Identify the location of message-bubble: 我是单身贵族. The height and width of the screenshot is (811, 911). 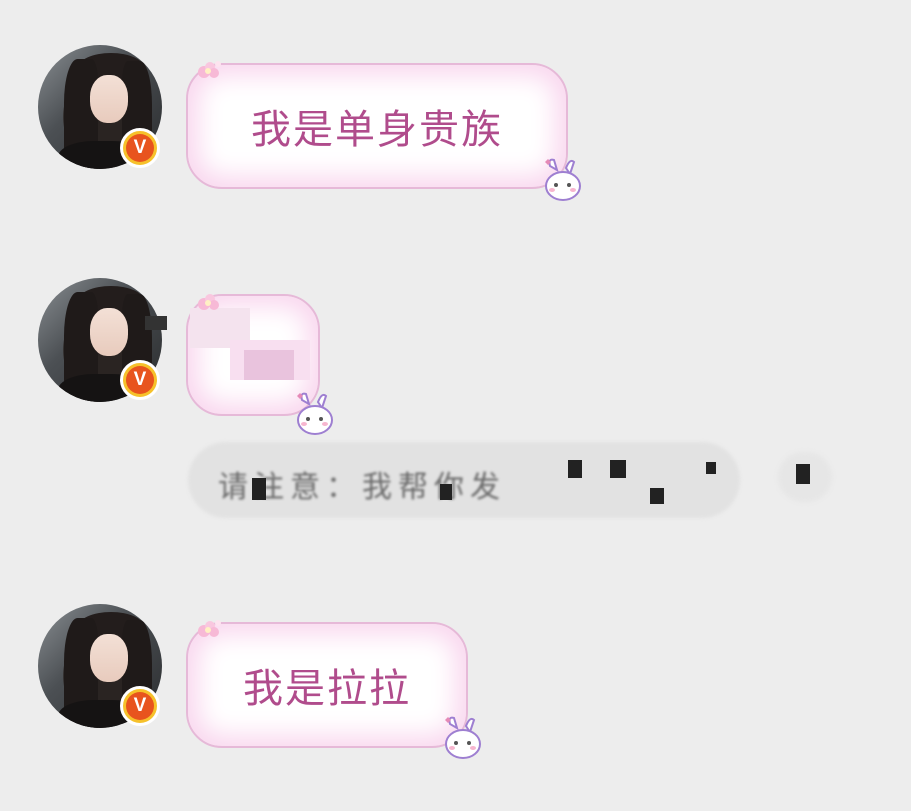
(377, 126).